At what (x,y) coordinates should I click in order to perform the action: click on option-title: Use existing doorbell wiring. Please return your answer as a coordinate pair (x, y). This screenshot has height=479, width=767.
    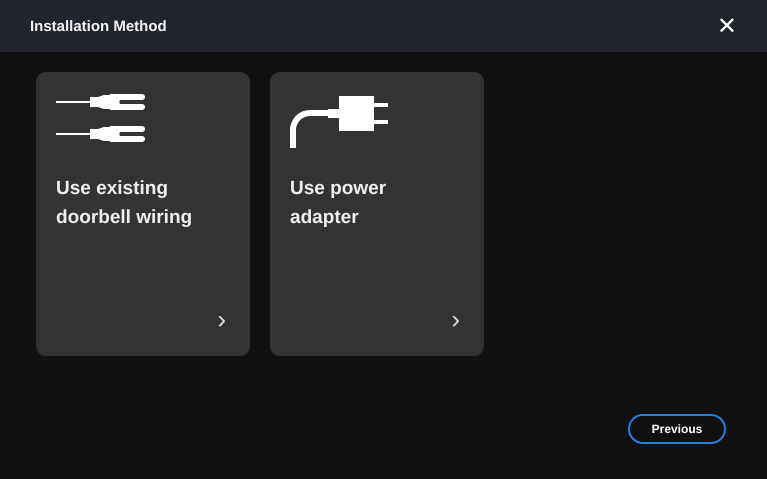
    Looking at the image, I should click on (125, 203).